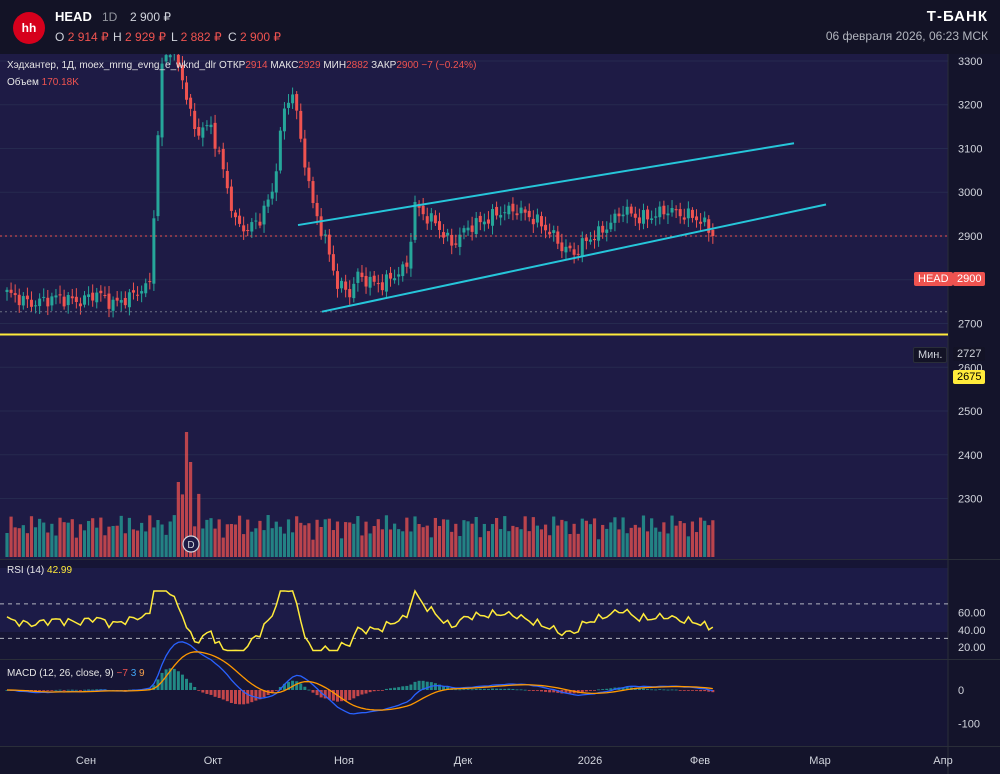 The image size is (1000, 774). What do you see at coordinates (43, 82) in the screenshot?
I see `volume-legend: Объем 170.18K` at bounding box center [43, 82].